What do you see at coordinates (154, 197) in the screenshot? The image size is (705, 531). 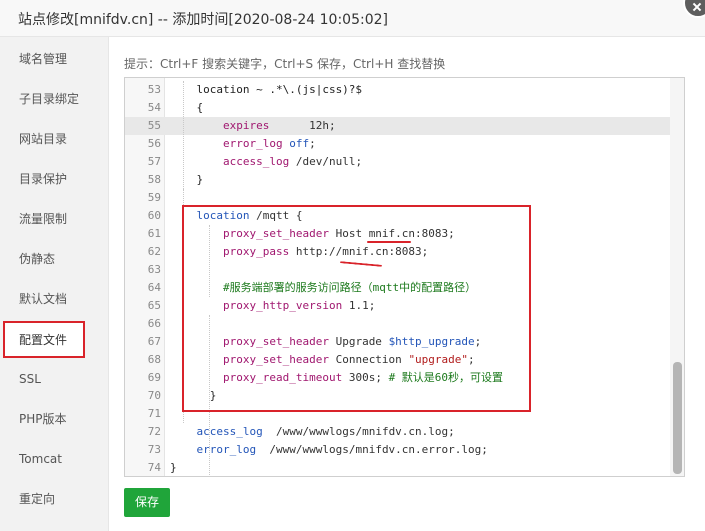 I see `line-number: 59` at bounding box center [154, 197].